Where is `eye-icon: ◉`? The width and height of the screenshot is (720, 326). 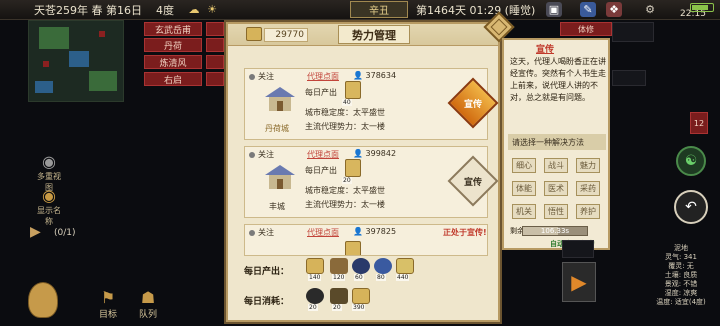 eye-icon: ◉ is located at coordinates (49, 161).